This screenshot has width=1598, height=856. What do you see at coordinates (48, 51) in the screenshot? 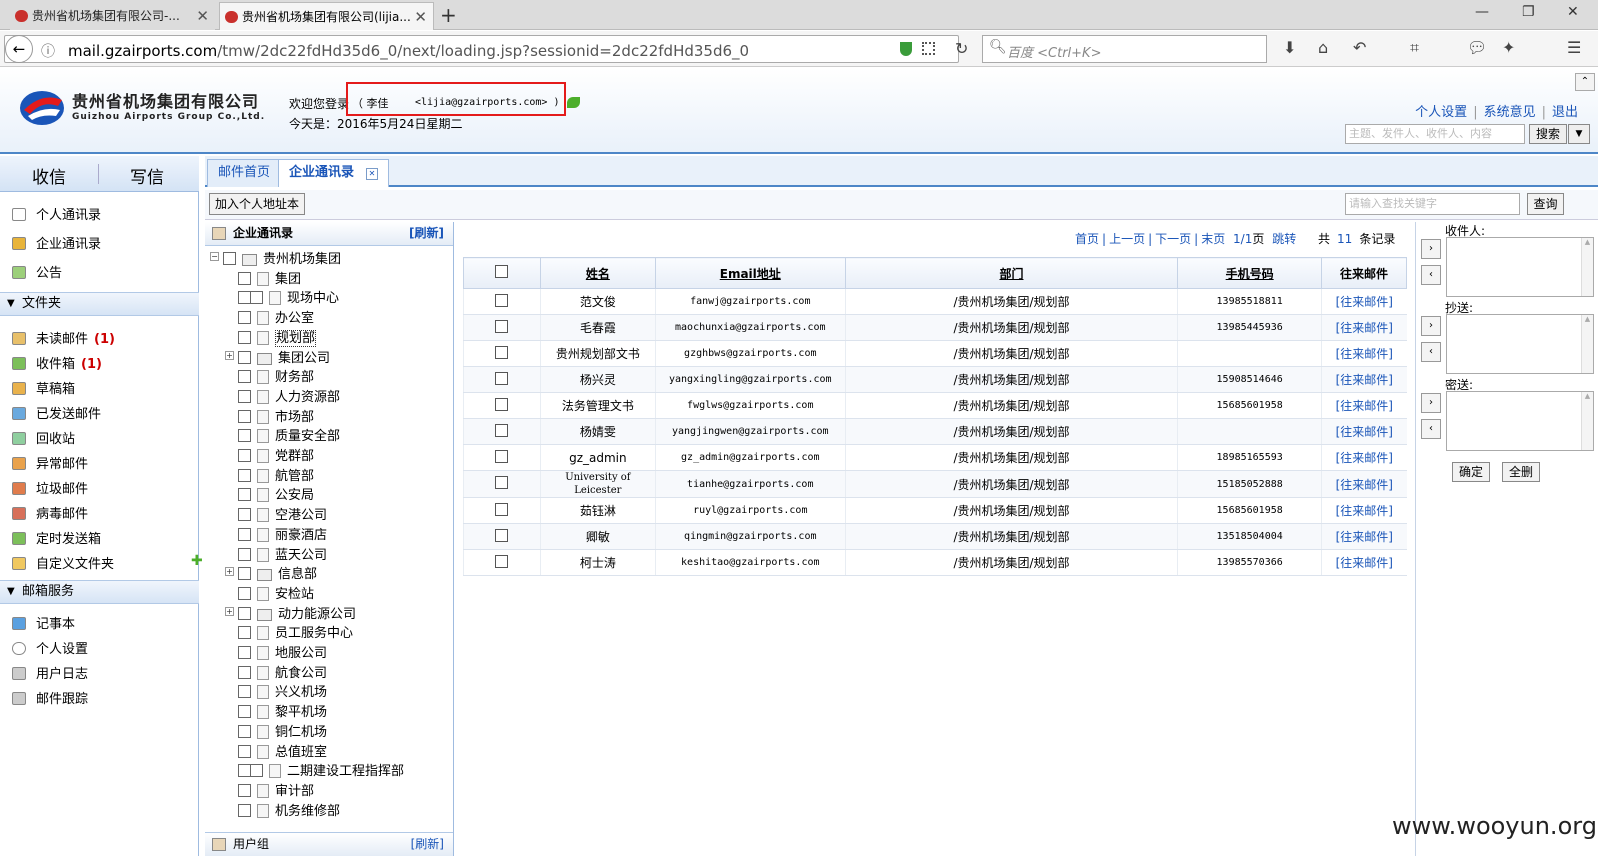
I see `info-icon: ⓘ` at bounding box center [48, 51].